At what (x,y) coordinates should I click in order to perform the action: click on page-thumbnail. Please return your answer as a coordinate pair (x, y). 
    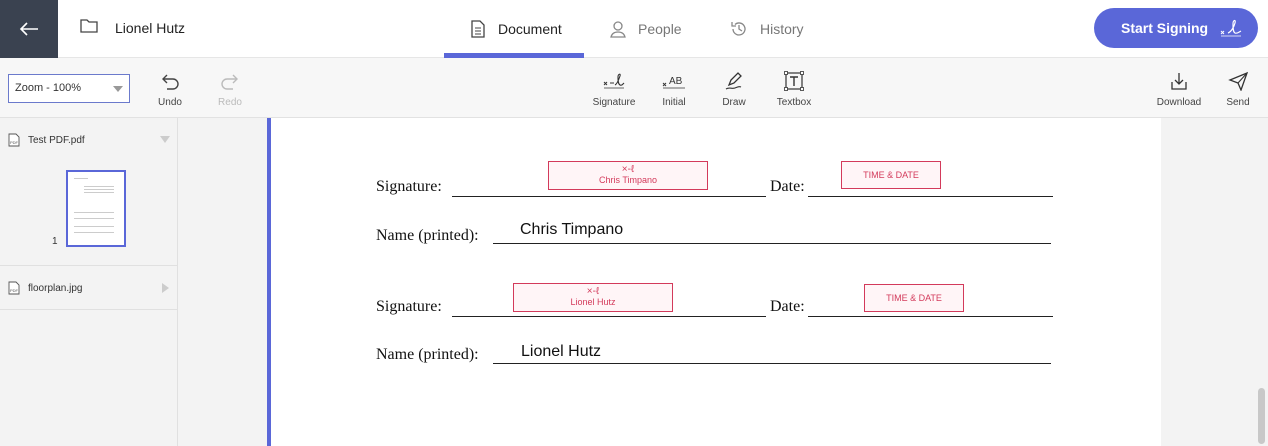
    Looking at the image, I should click on (96, 208).